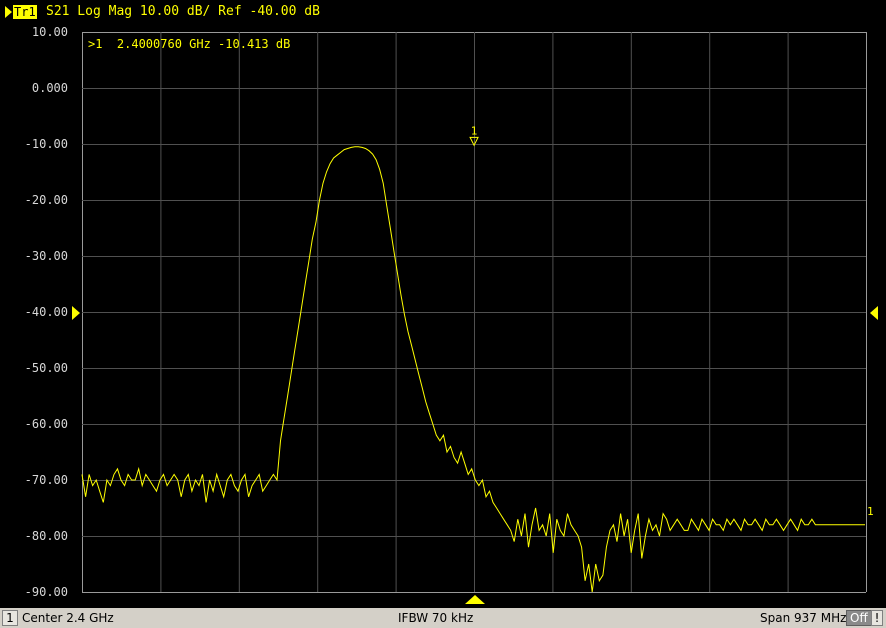 Image resolution: width=886 pixels, height=628 pixels. Describe the element at coordinates (46, 536) in the screenshot. I see `y-tick-label: -80.00` at that location.